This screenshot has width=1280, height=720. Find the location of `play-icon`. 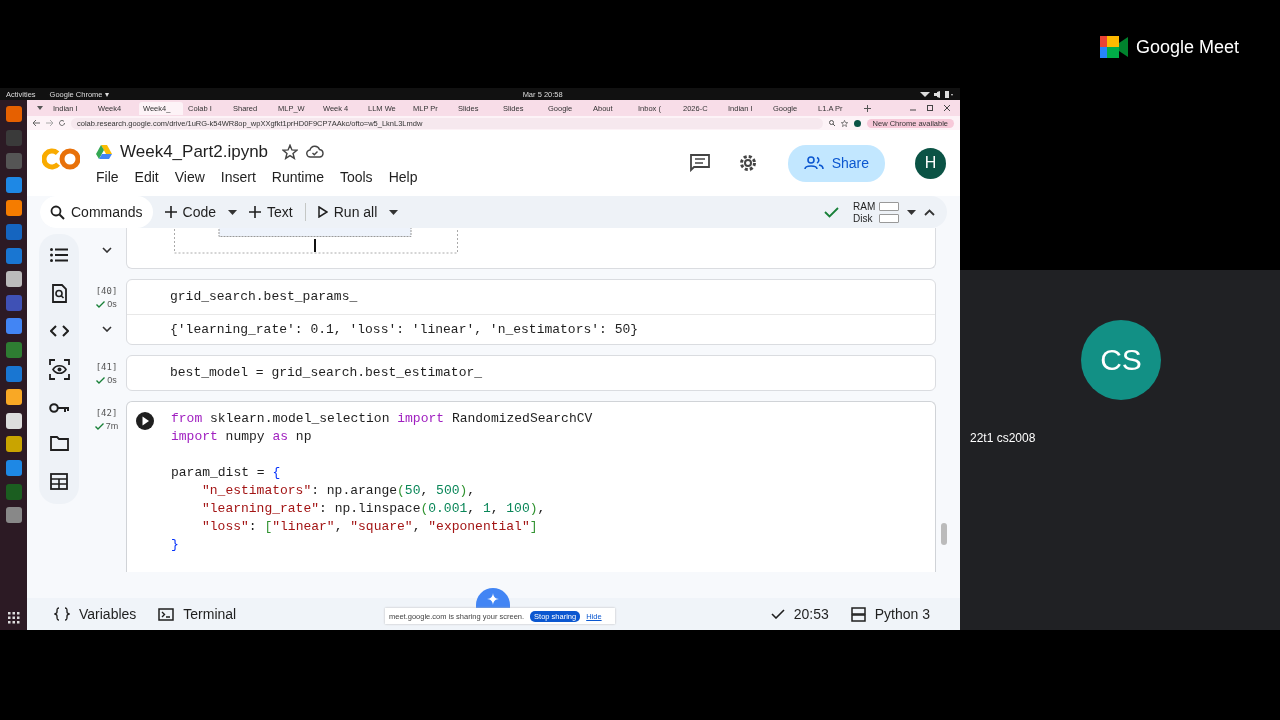

play-icon is located at coordinates (322, 212).